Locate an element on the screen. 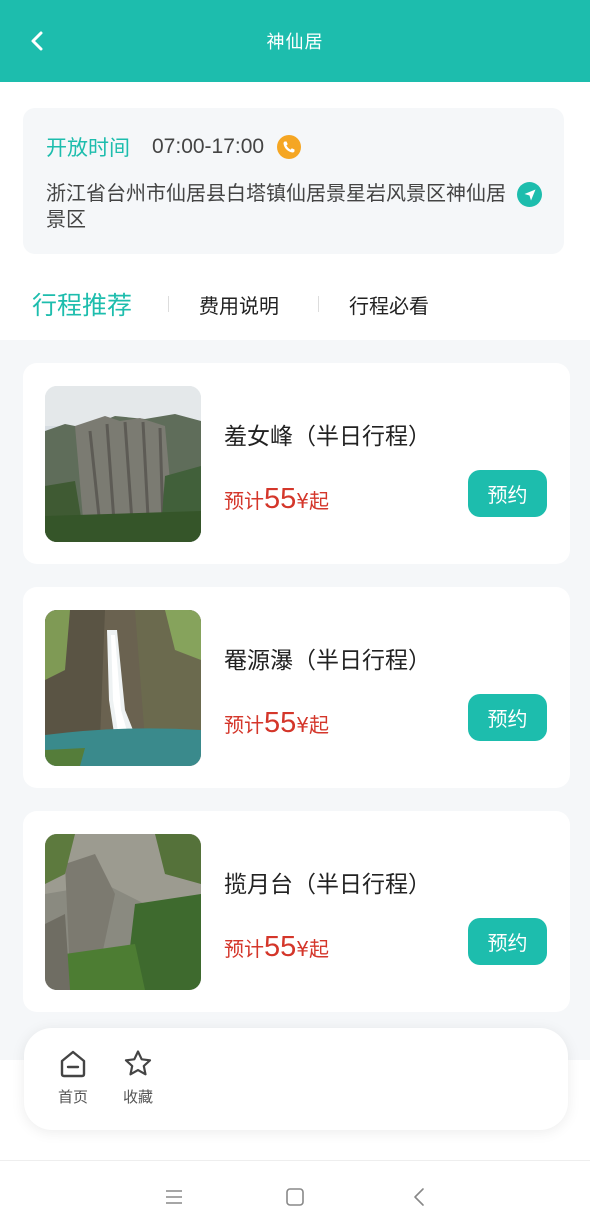 This screenshot has height=1231, width=590. menu-icon is located at coordinates (174, 1197).